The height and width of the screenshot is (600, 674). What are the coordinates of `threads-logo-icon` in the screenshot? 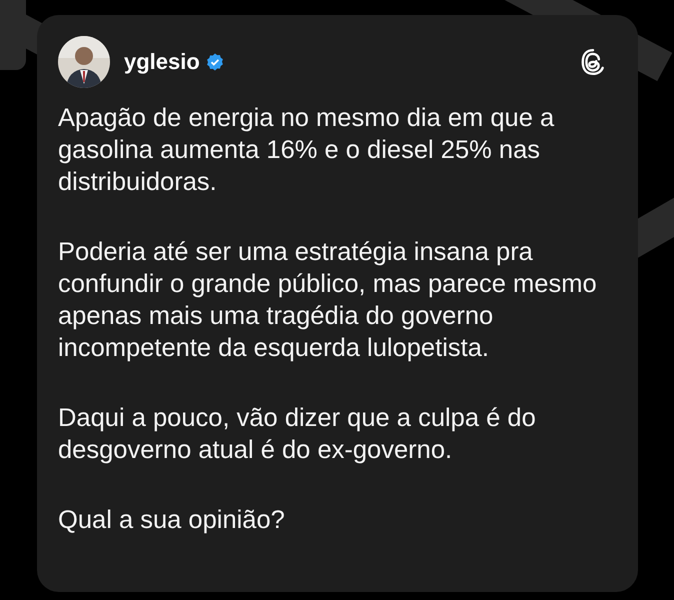 It's located at (593, 62).